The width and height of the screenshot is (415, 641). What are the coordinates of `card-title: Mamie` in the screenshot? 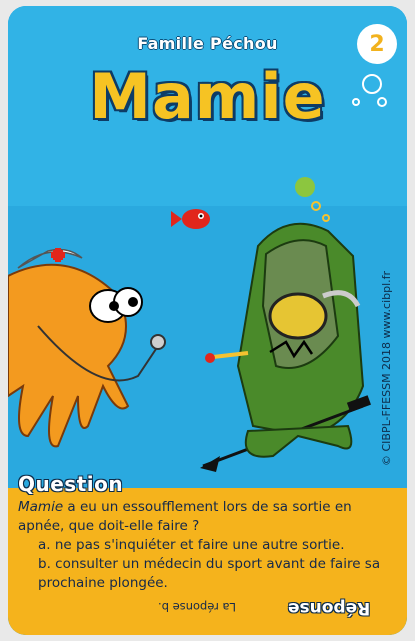 It's located at (207, 96).